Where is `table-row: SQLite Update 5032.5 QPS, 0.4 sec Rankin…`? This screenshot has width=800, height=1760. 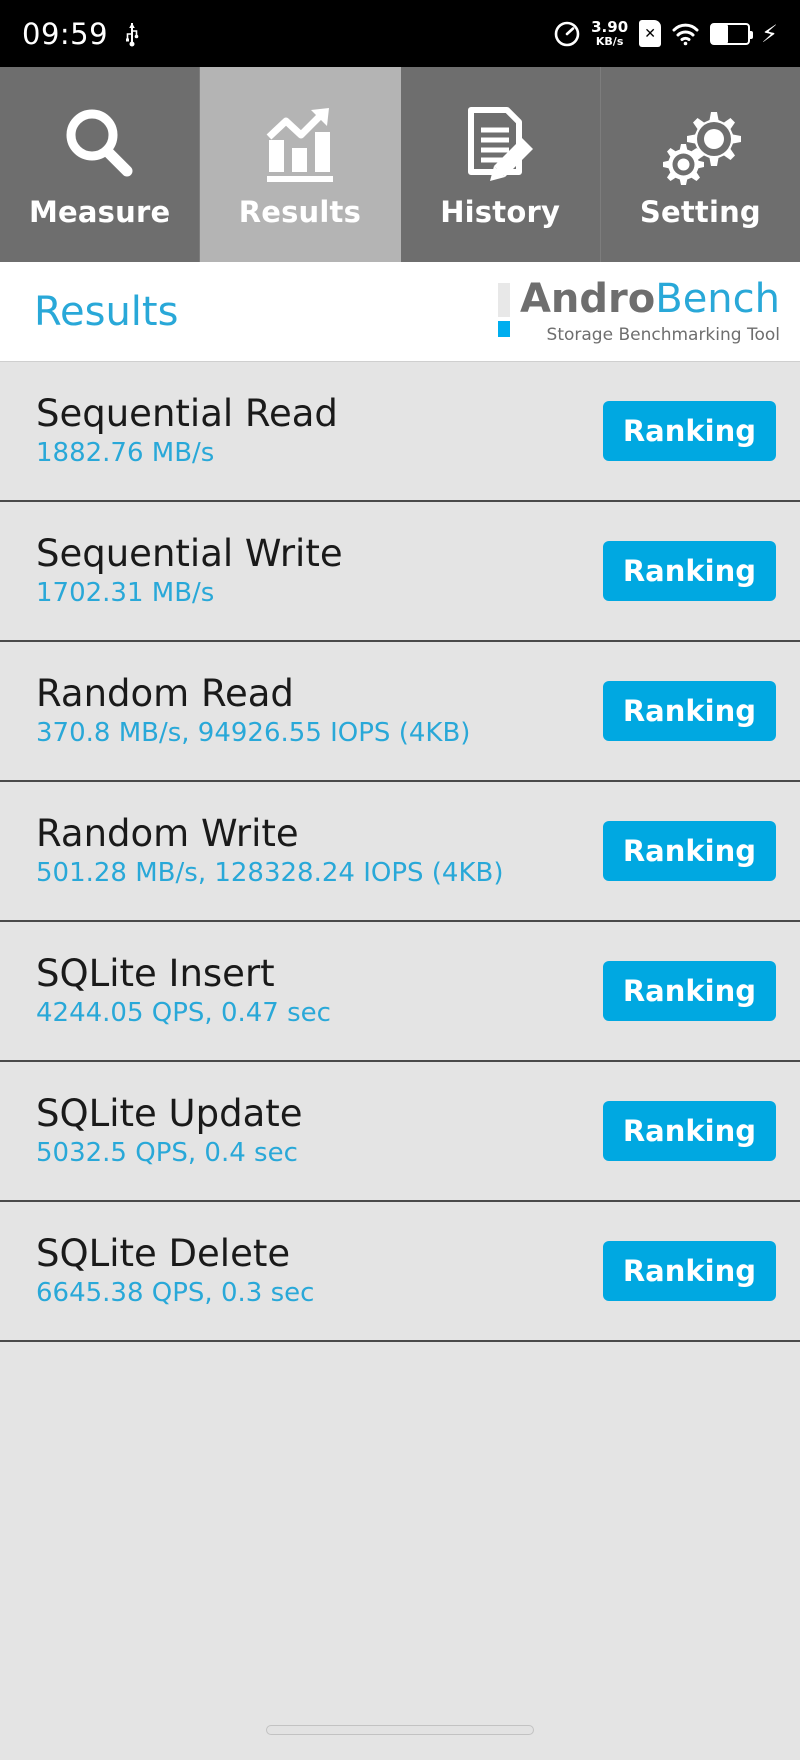 table-row: SQLite Update 5032.5 QPS, 0.4 sec Rankin… is located at coordinates (400, 1132).